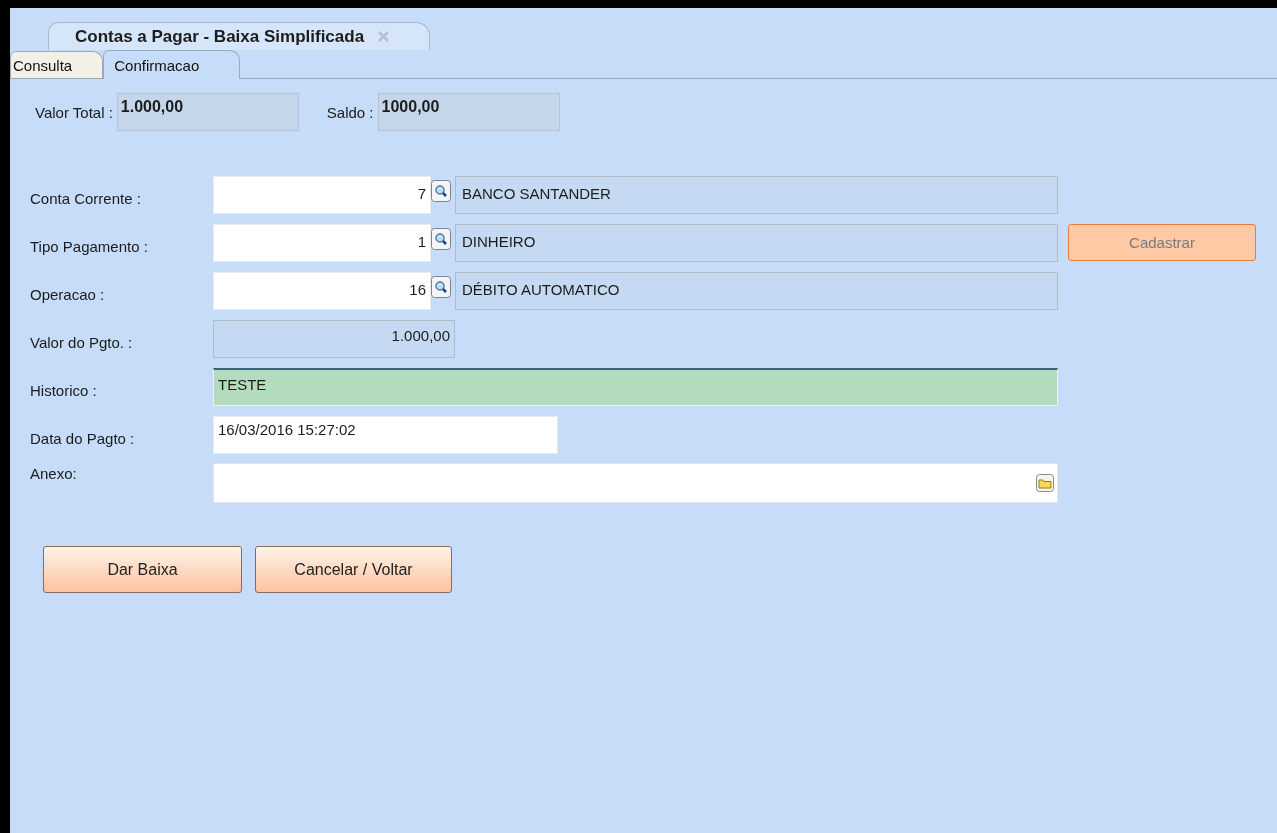  What do you see at coordinates (756, 194) in the screenshot?
I see `description-field: BANCO SANTANDER` at bounding box center [756, 194].